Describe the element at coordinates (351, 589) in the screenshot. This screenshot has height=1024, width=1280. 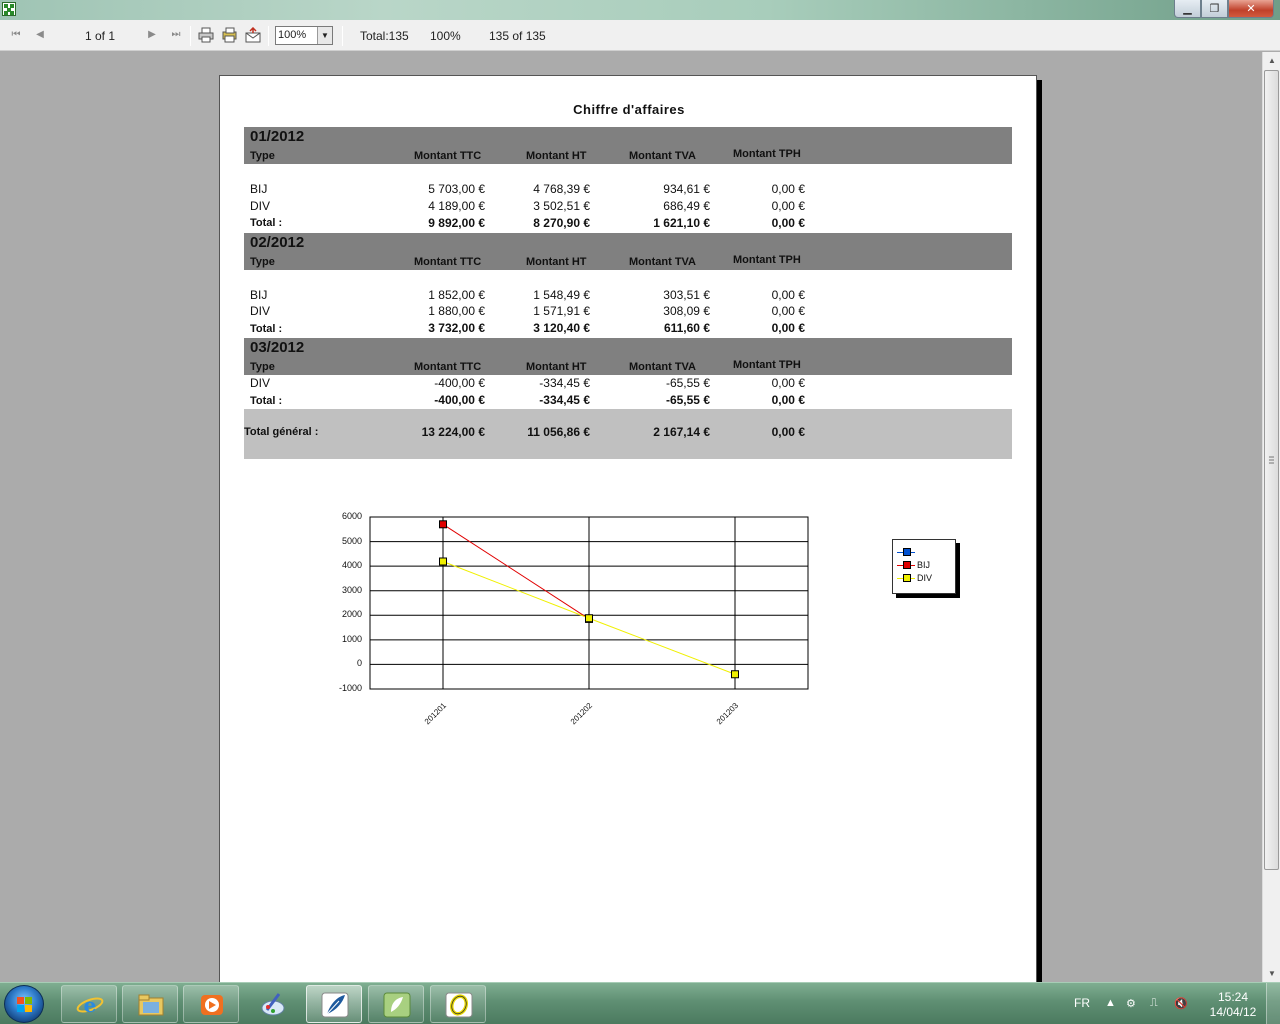
I see `y-tick-label: 3000` at that location.